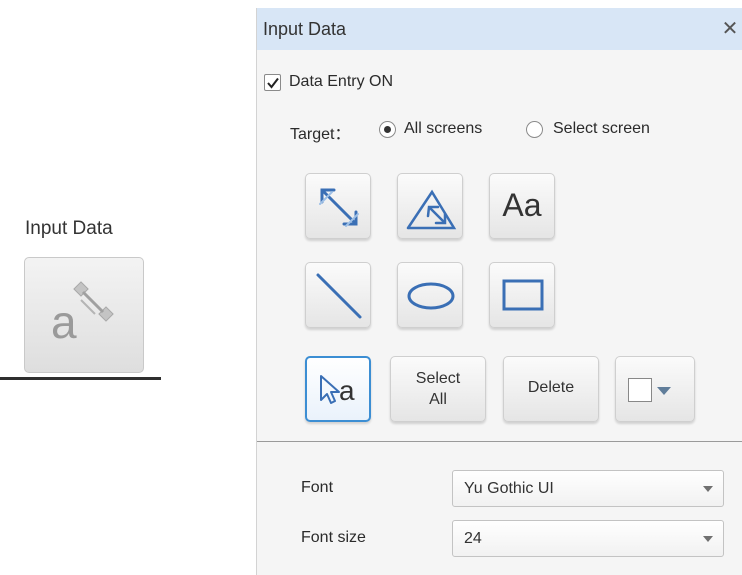 The image size is (742, 575). What do you see at coordinates (330, 389) in the screenshot?
I see `pointer-icon` at bounding box center [330, 389].